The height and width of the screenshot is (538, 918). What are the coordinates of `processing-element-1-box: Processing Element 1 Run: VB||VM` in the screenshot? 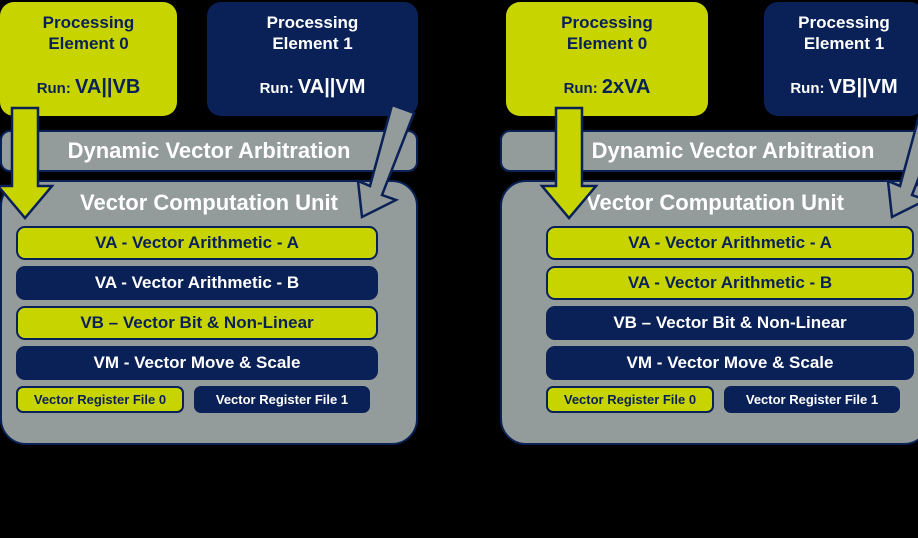 It's located at (841, 59).